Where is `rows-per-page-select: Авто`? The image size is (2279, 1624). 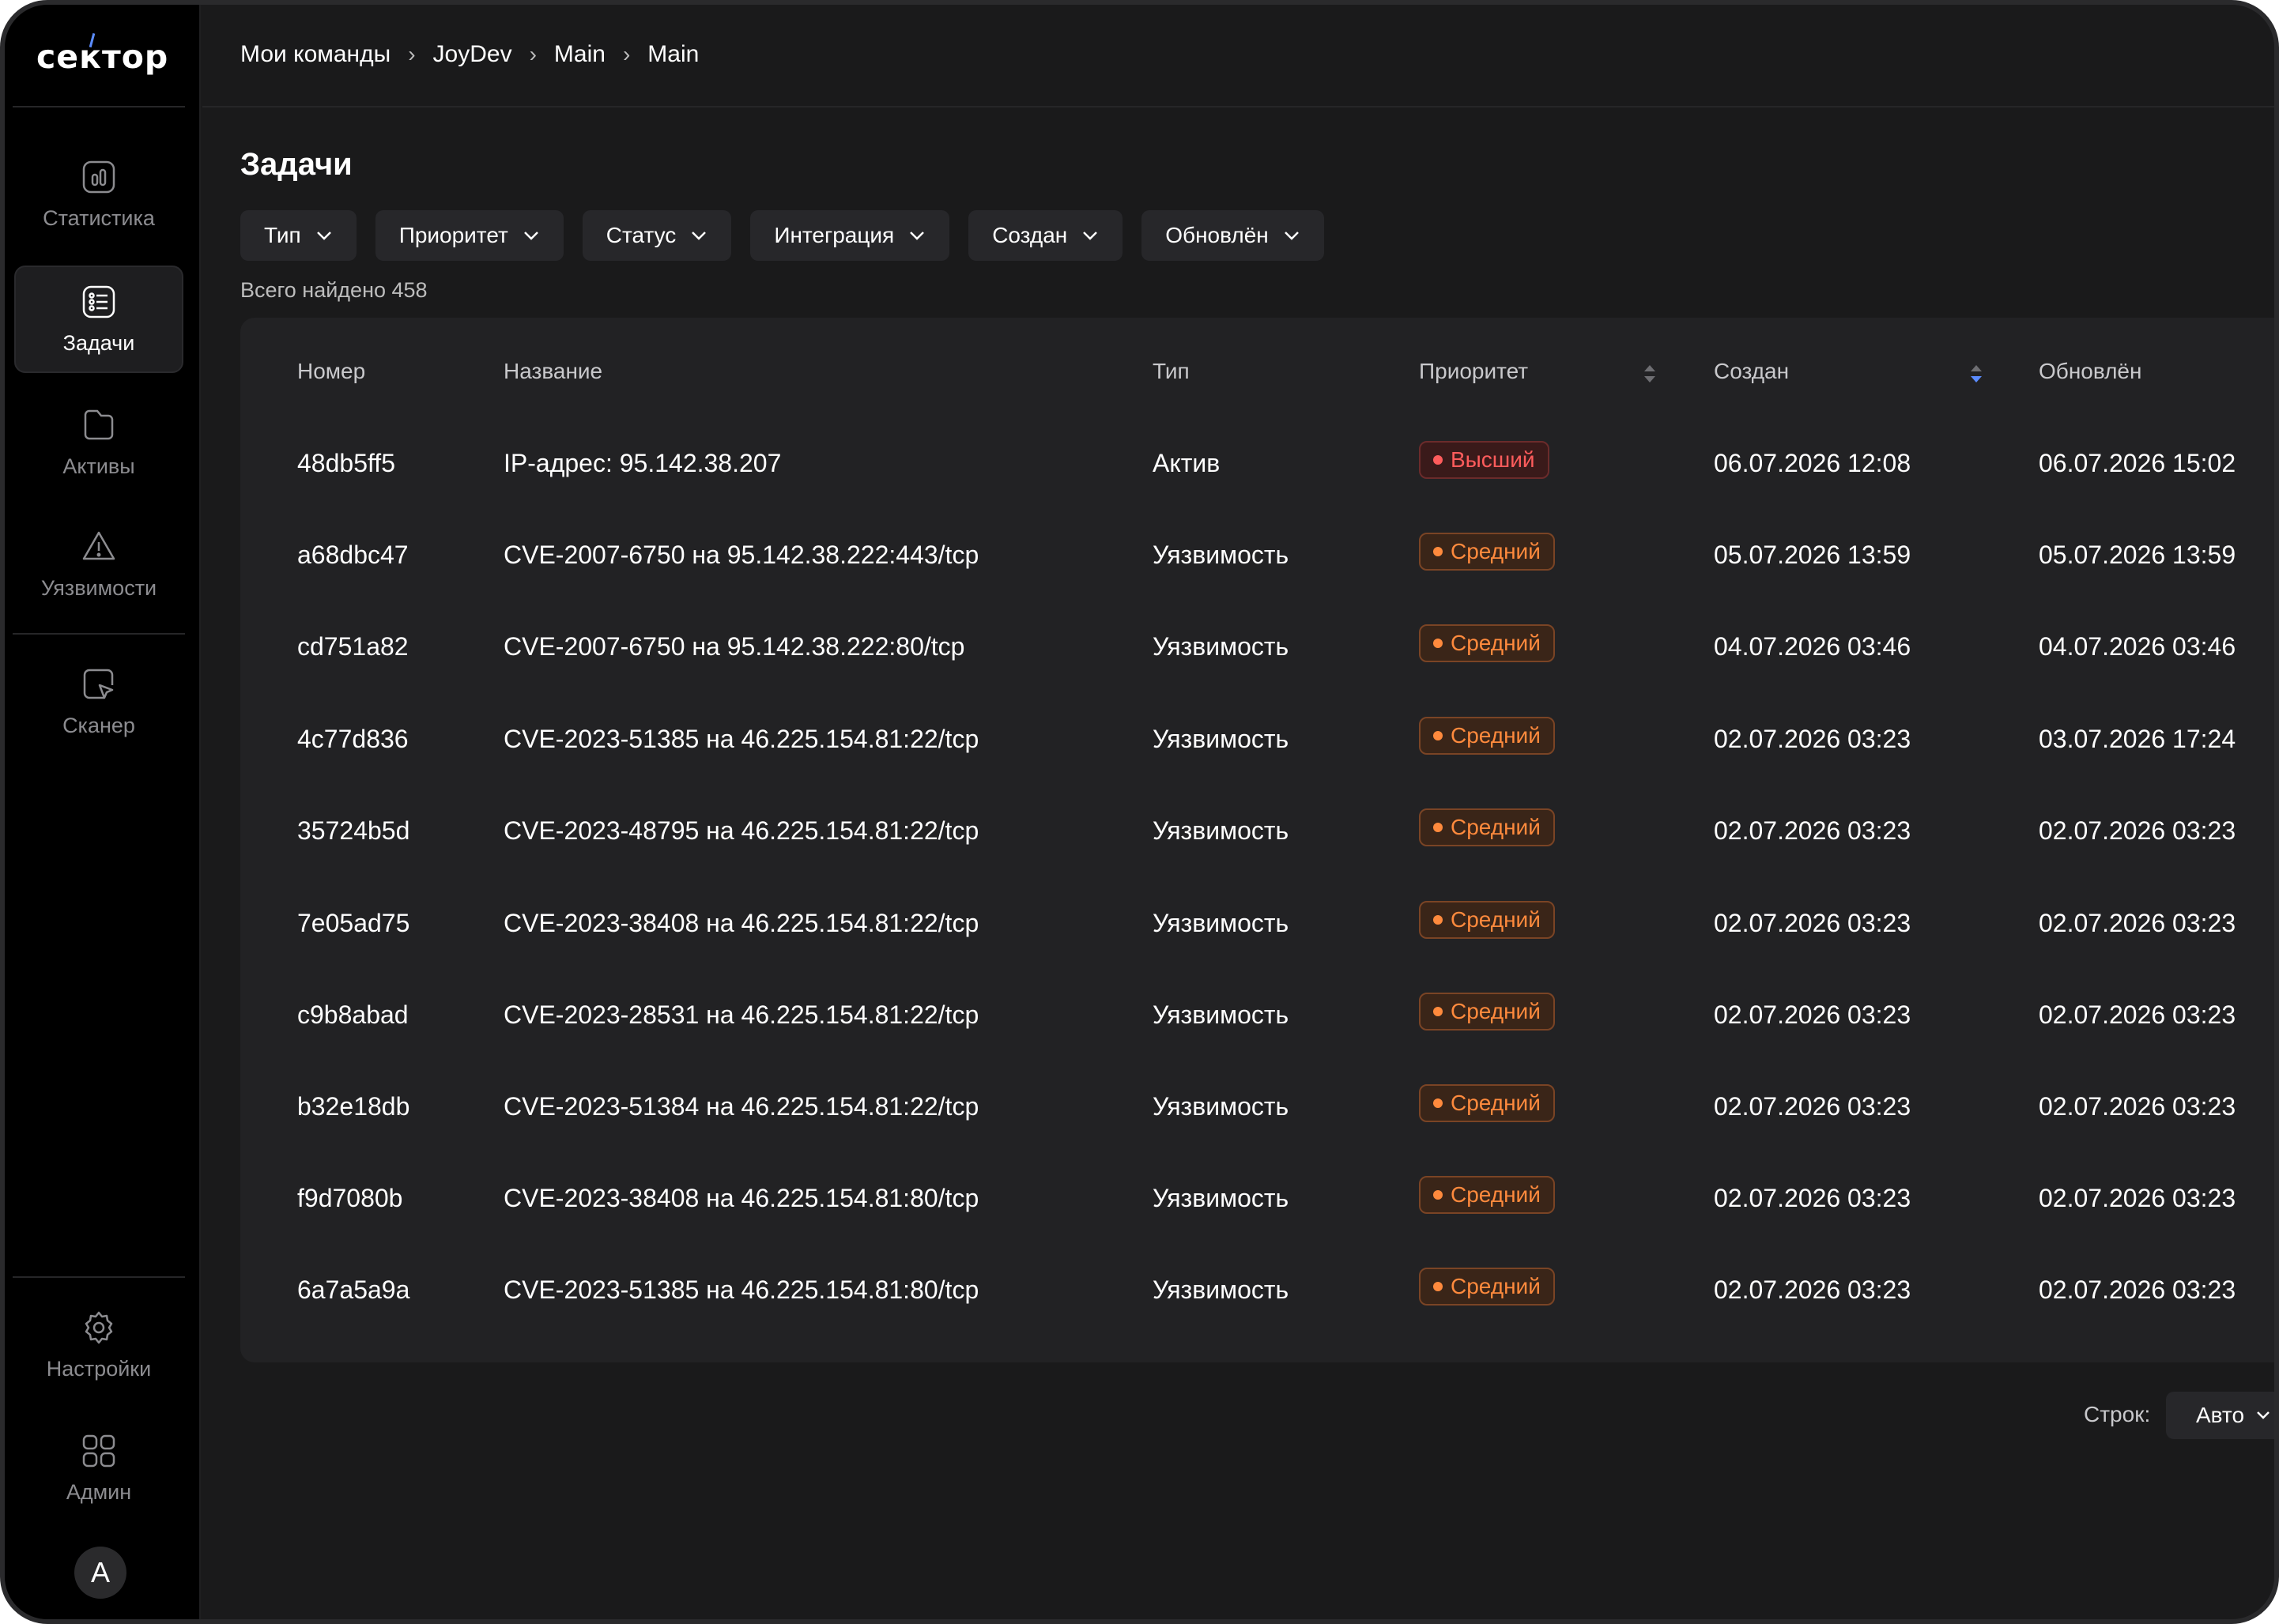
rows-per-page-select: Авто is located at coordinates (2220, 1415).